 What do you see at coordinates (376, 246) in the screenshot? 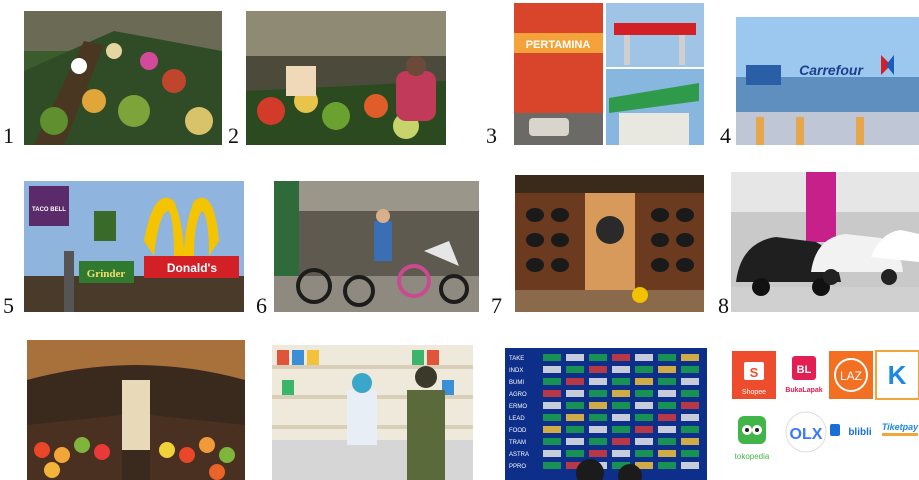
I see `bicycle-shop-photo` at bounding box center [376, 246].